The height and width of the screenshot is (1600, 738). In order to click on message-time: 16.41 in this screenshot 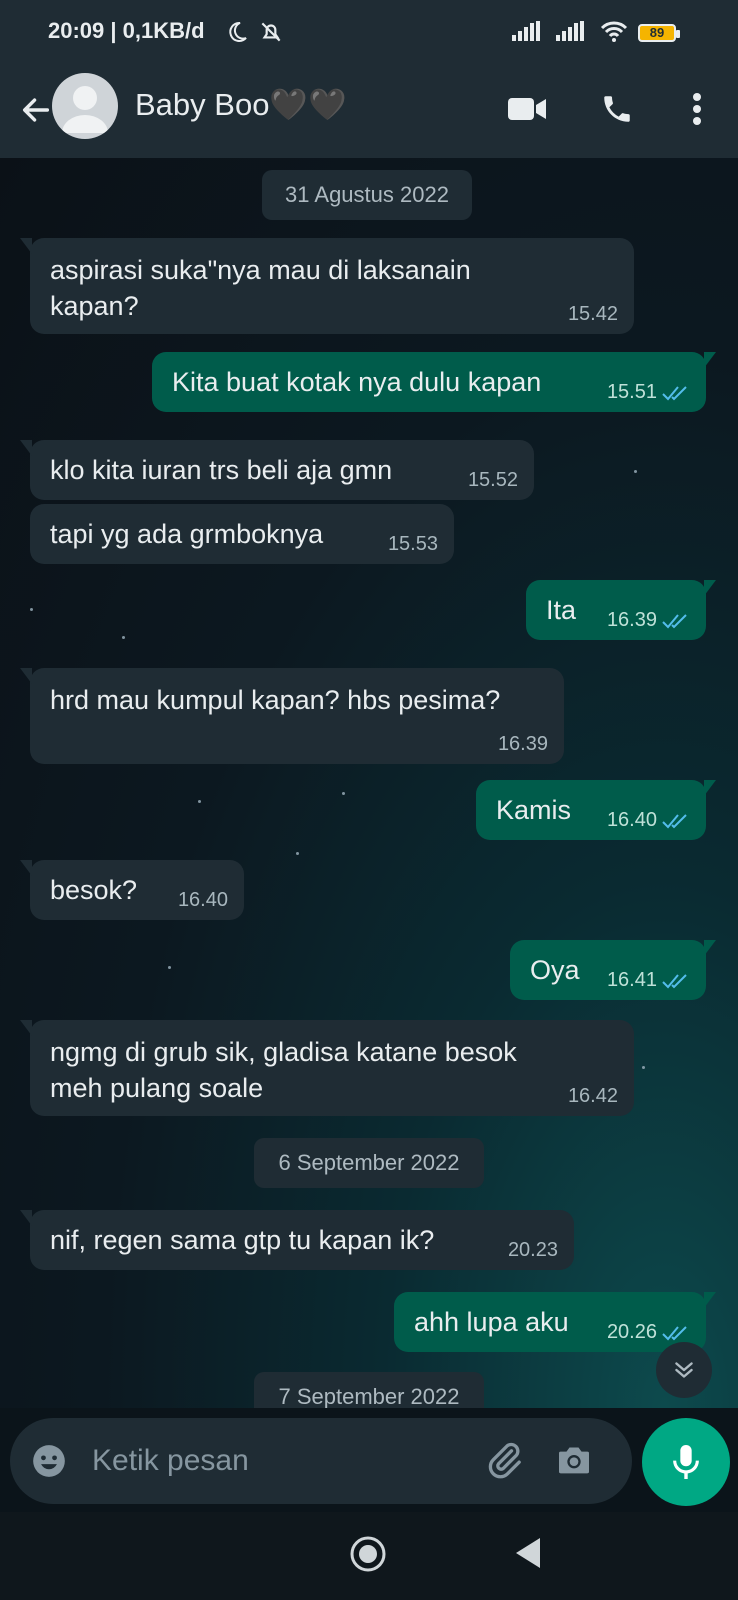, I will do `click(631, 980)`.